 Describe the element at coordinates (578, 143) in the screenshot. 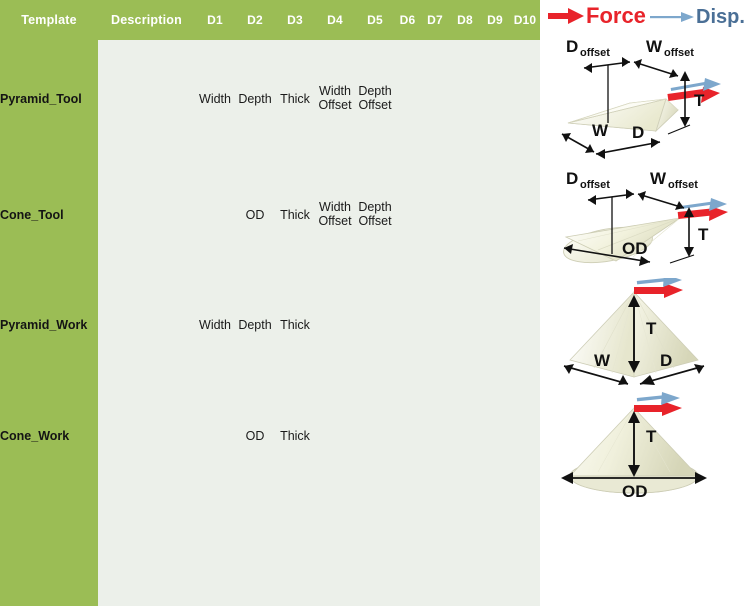

I see `width-dimension` at that location.